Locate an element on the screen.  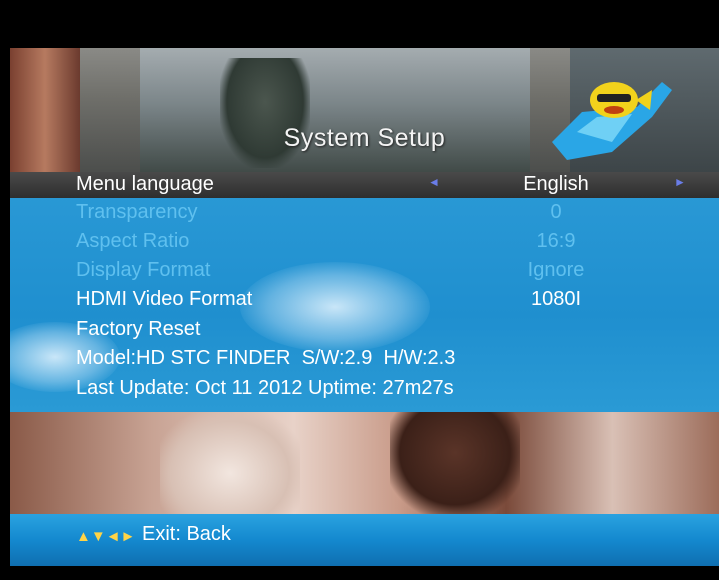
menu-item-factory-reset: Factory Reset is located at coordinates (364, 330).